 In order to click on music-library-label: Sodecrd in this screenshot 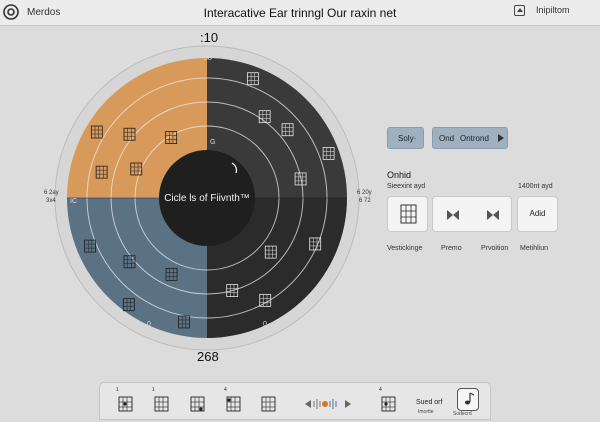, I will do `click(462, 414)`.